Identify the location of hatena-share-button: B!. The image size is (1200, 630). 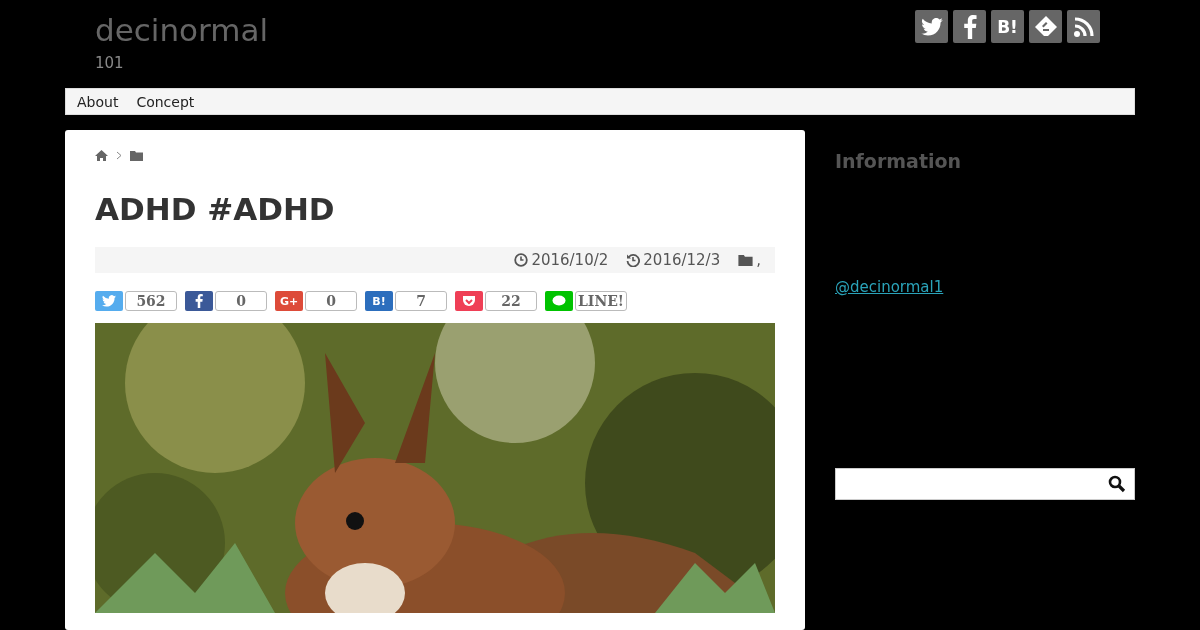
(379, 301).